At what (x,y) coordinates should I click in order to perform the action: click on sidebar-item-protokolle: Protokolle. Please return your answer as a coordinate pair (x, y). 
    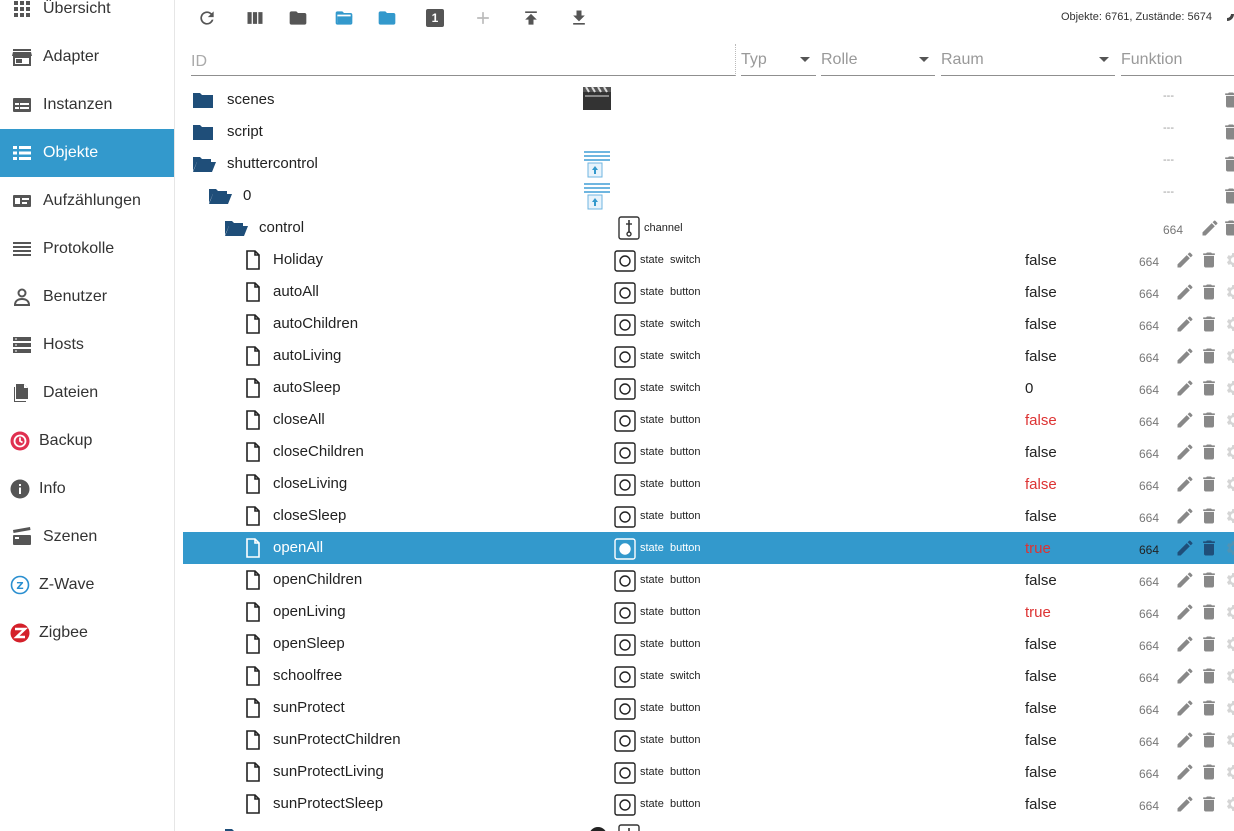
    Looking at the image, I should click on (87, 249).